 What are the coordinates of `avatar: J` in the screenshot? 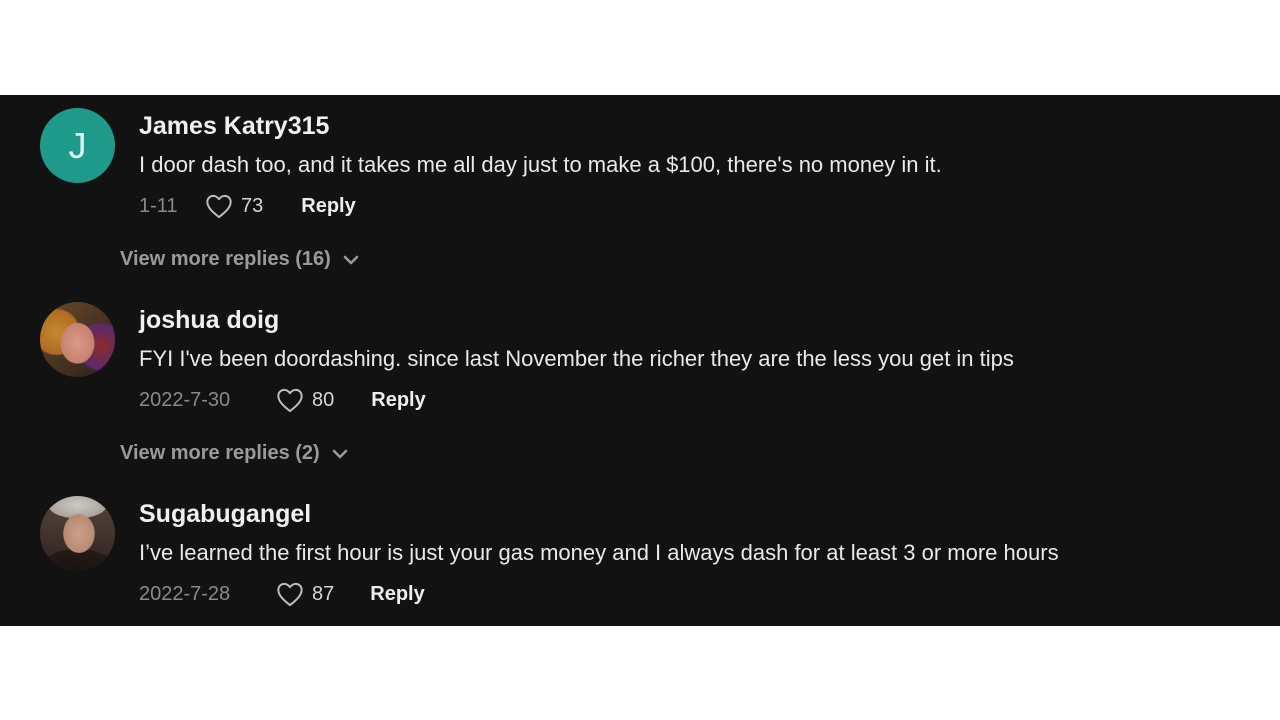 It's located at (77, 145).